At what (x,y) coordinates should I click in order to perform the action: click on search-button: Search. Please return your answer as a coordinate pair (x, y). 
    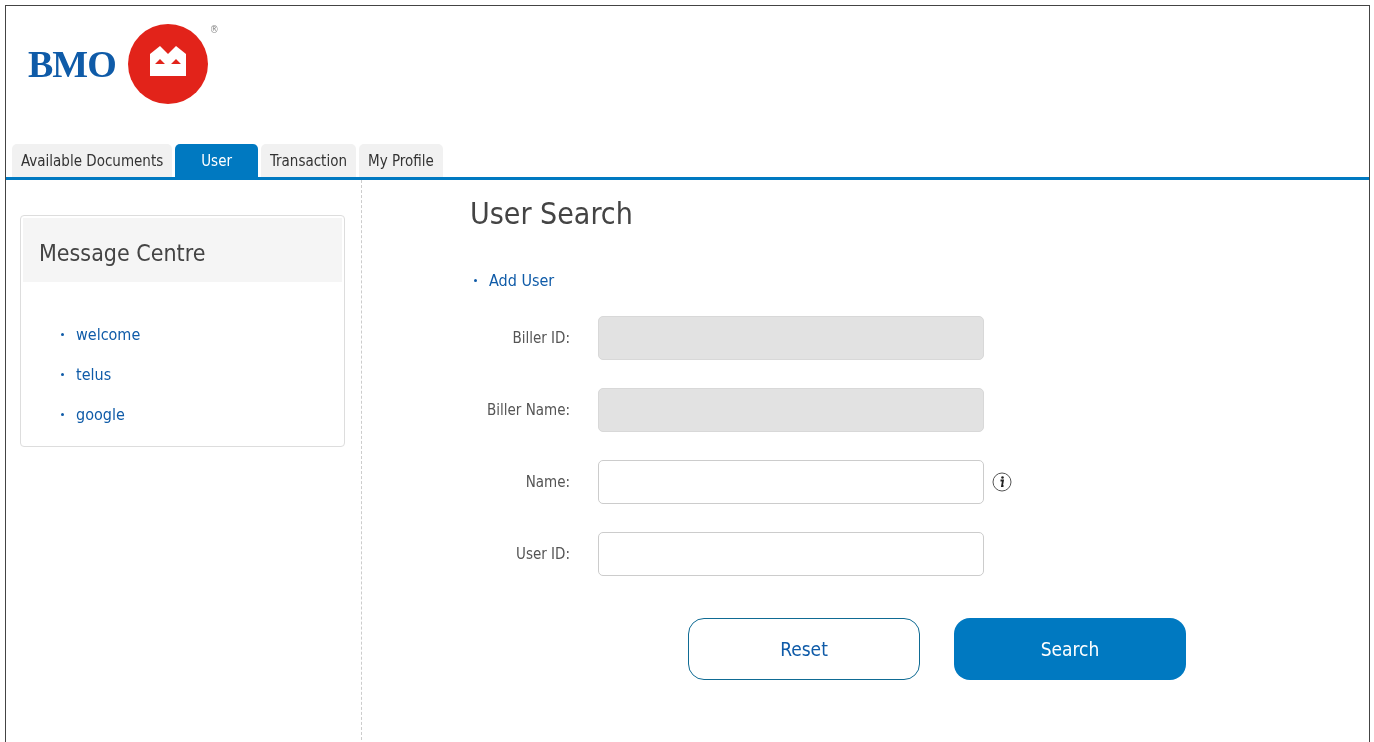
    Looking at the image, I should click on (1070, 649).